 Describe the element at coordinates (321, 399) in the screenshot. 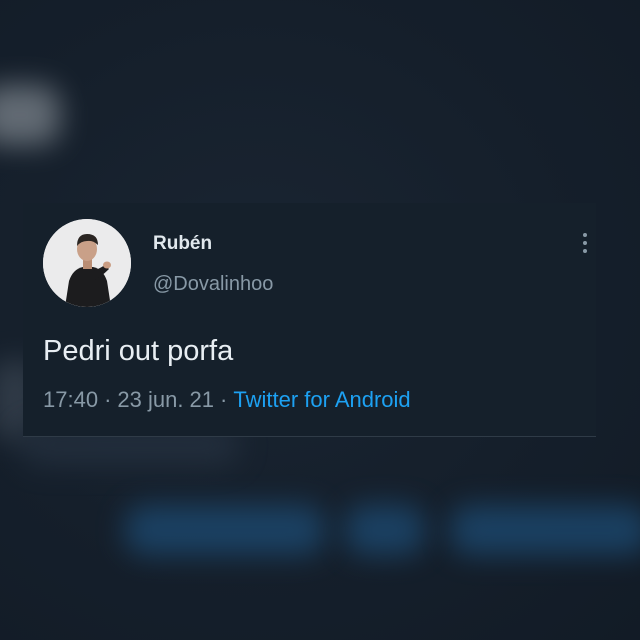

I see `tweet-source-link: Twitter for Android` at that location.